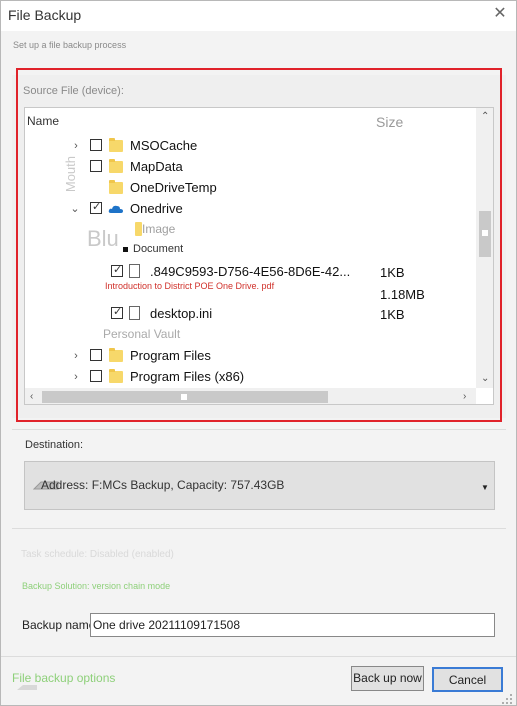 The height and width of the screenshot is (706, 517). What do you see at coordinates (54, 445) in the screenshot?
I see `destination-label: Destination:` at bounding box center [54, 445].